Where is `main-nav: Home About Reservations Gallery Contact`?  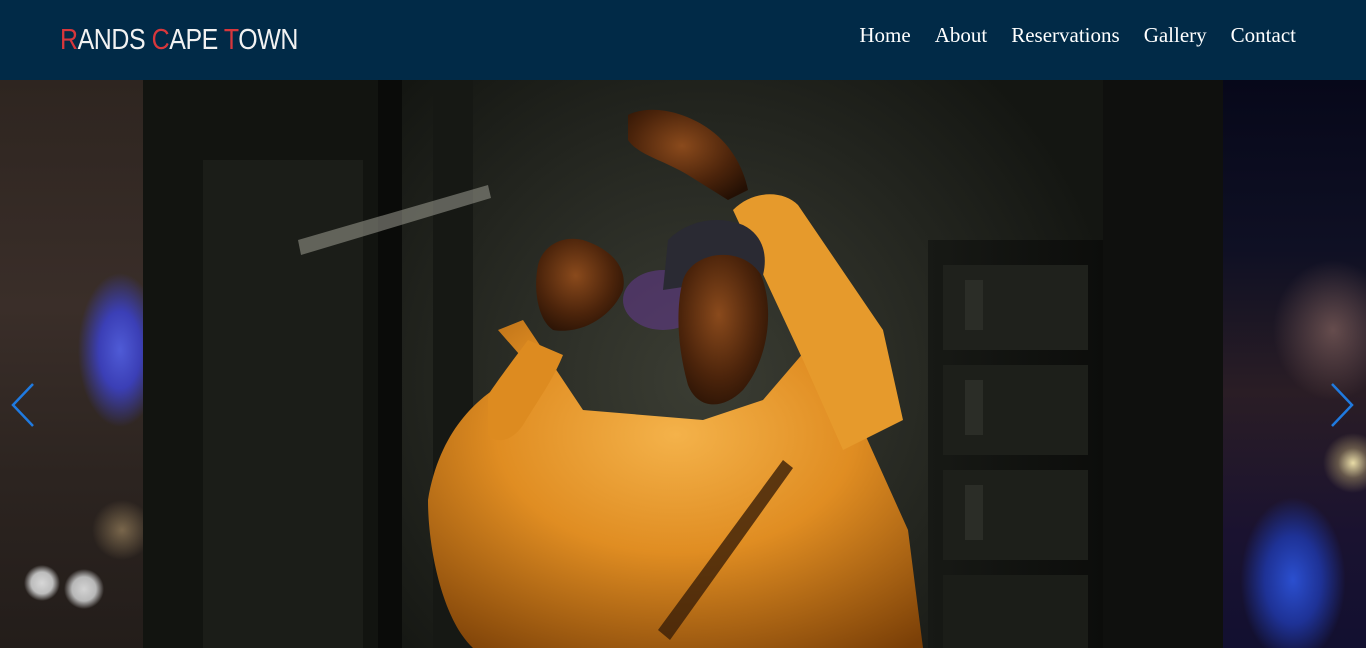 main-nav: Home About Reservations Gallery Contact is located at coordinates (1077, 35).